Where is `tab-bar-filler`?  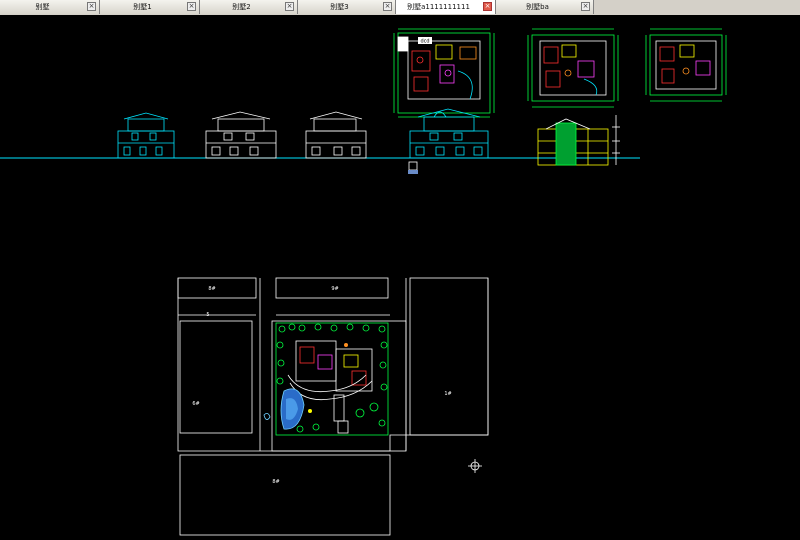 tab-bar-filler is located at coordinates (697, 7).